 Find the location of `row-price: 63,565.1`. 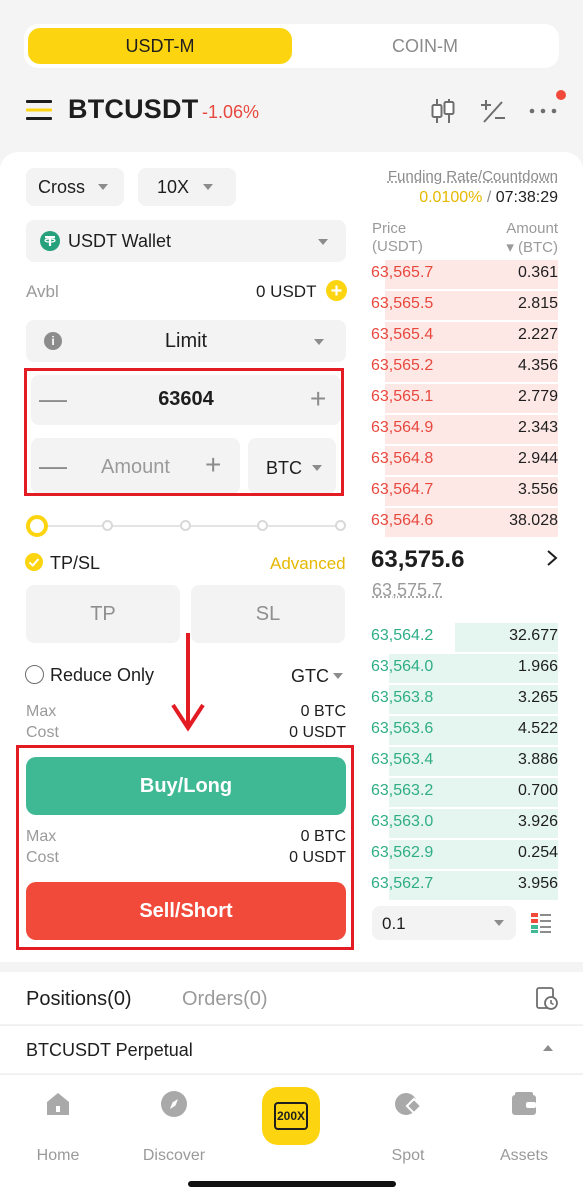

row-price: 63,565.1 is located at coordinates (402, 396).